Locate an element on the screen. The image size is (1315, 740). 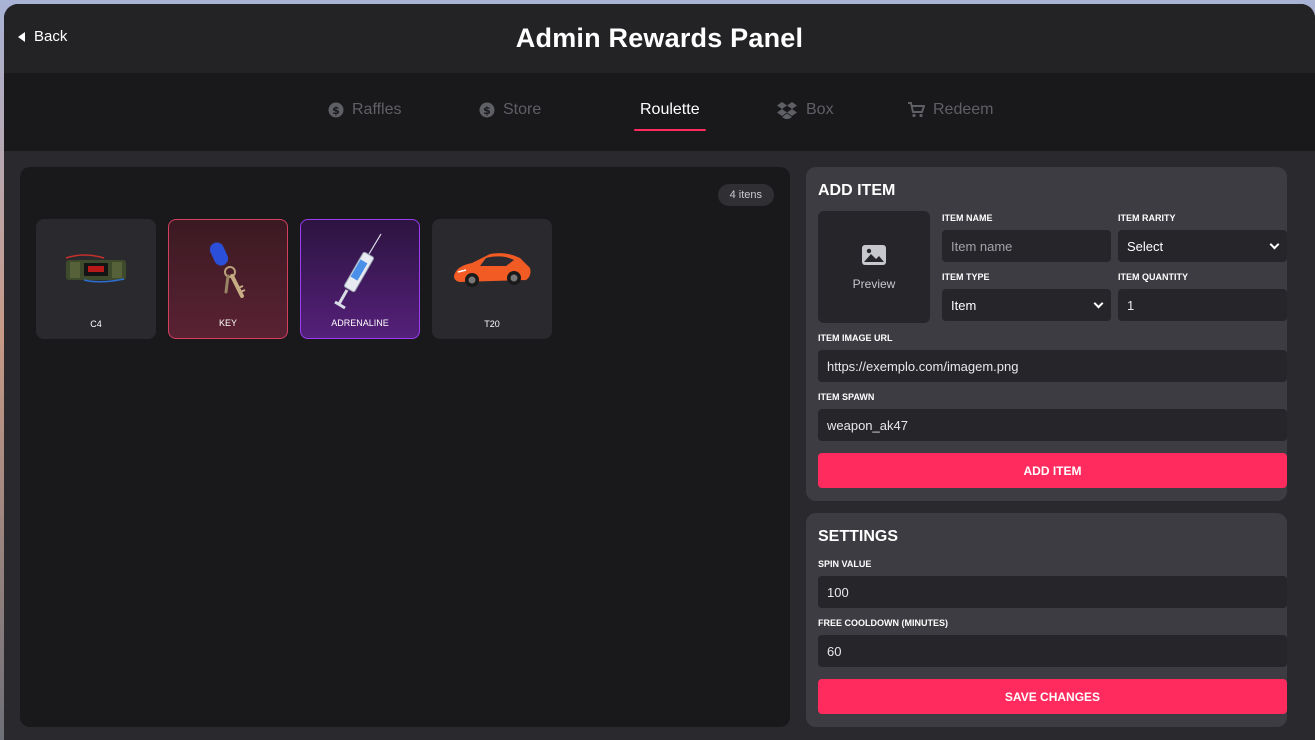
item-spawn-input is located at coordinates (1052, 425).